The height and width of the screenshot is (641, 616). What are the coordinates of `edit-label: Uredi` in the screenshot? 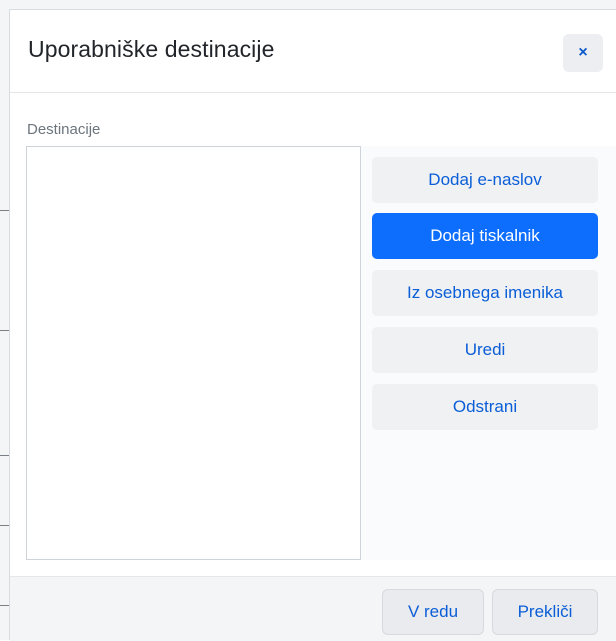 It's located at (485, 349).